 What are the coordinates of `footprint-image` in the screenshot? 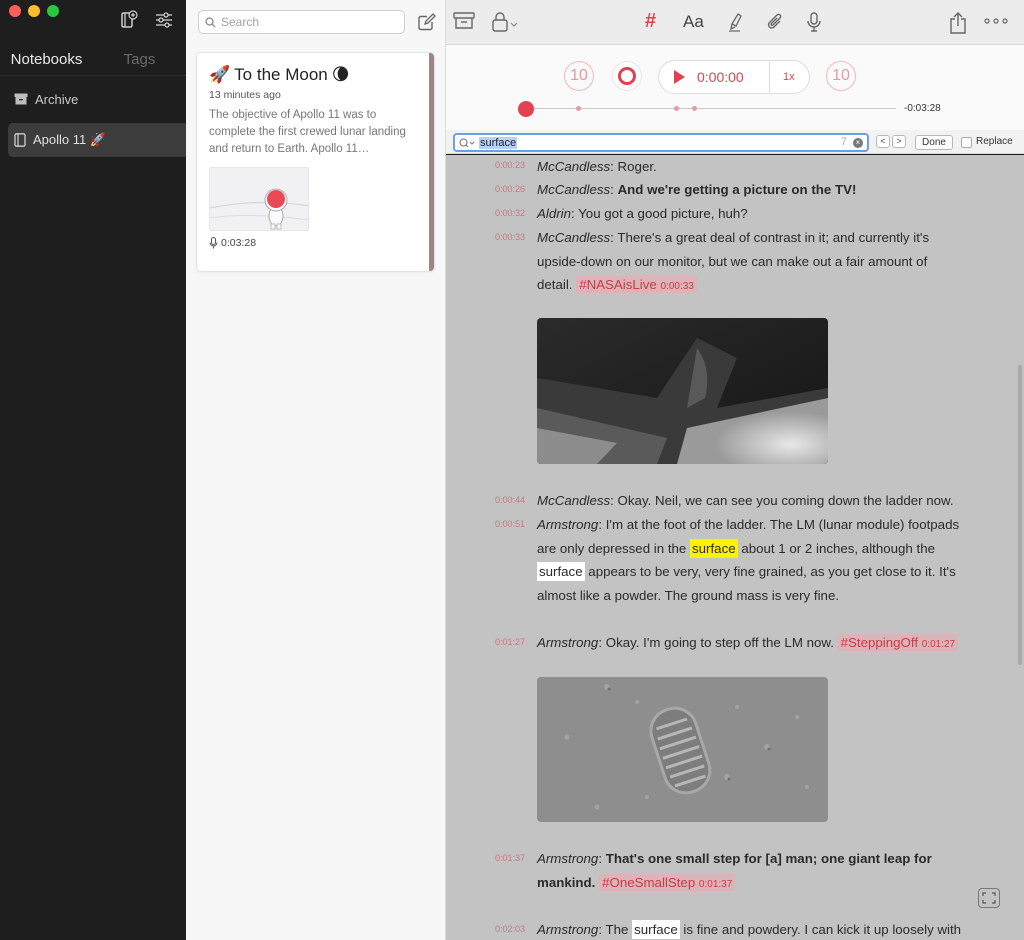 It's located at (682, 749).